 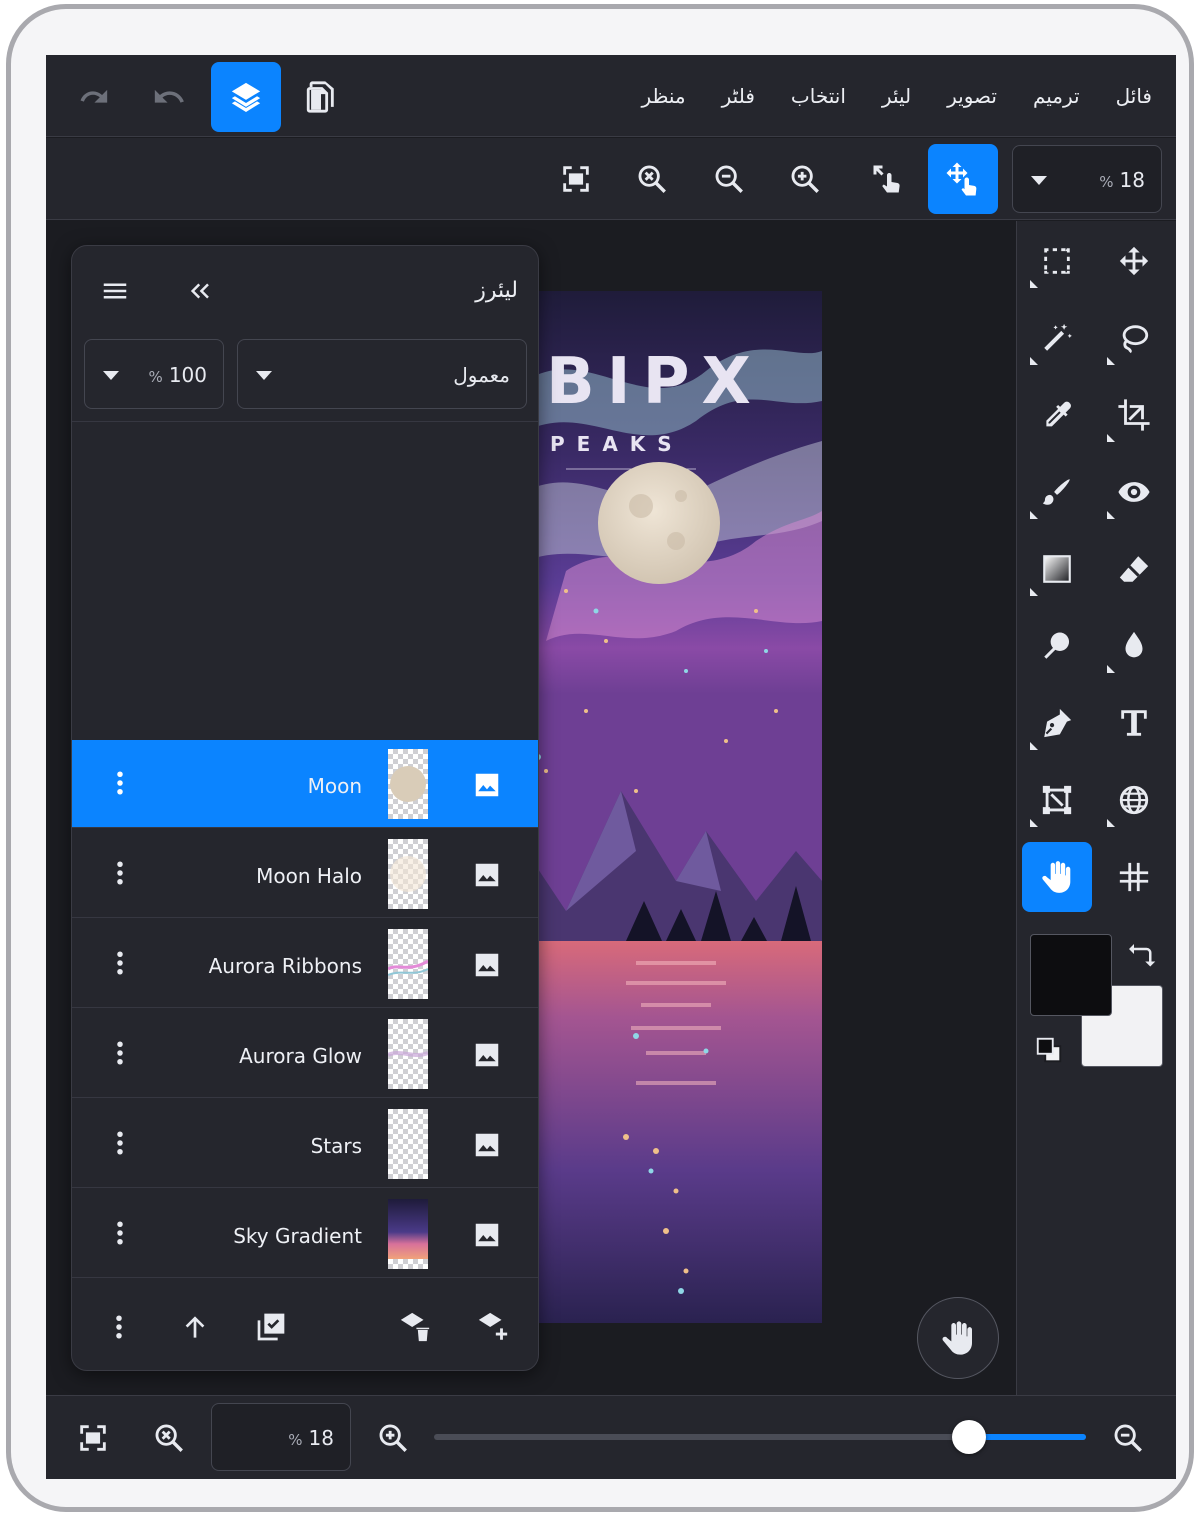 What do you see at coordinates (1049, 1050) in the screenshot?
I see `default-colors-button` at bounding box center [1049, 1050].